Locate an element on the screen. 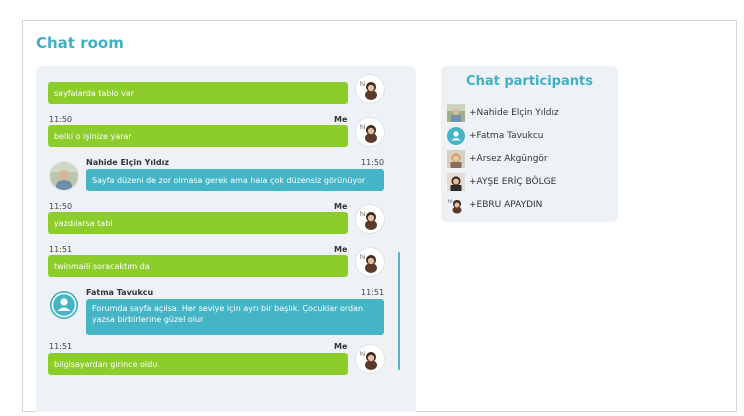 This screenshot has height=416, width=744. participant-name: +EBRU APAYDIN is located at coordinates (506, 205).